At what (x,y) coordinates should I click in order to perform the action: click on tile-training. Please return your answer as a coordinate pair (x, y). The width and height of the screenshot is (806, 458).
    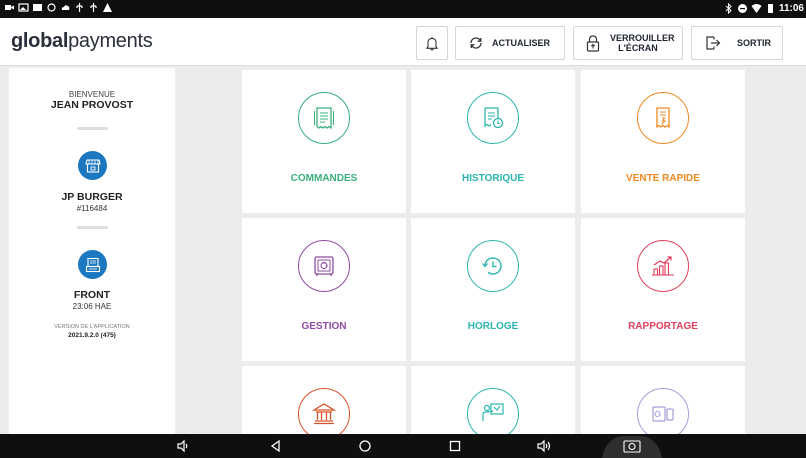
    Looking at the image, I should click on (493, 400).